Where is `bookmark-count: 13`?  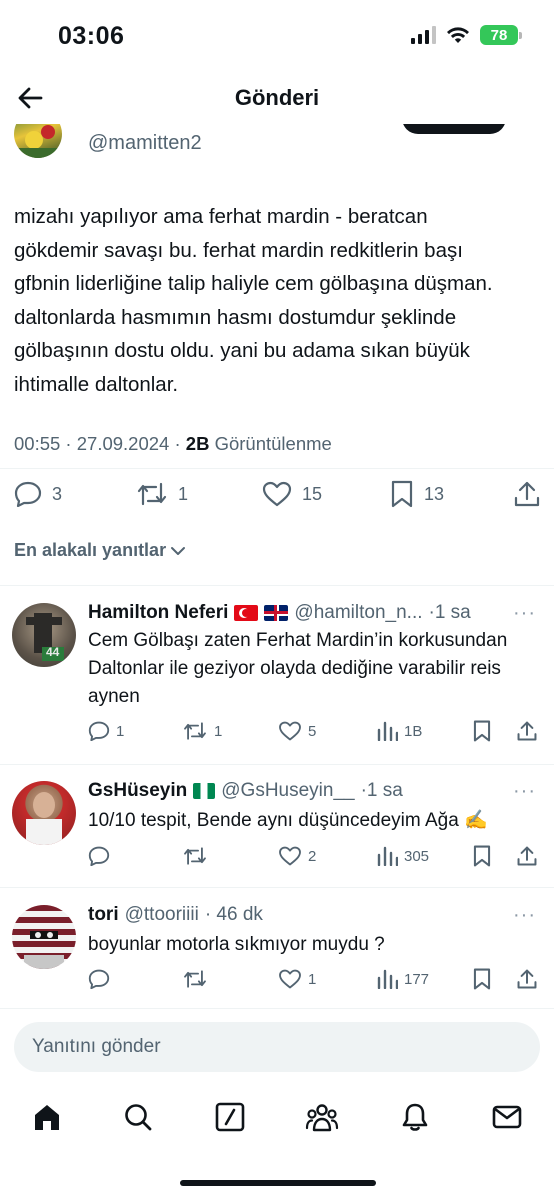 bookmark-count: 13 is located at coordinates (434, 493).